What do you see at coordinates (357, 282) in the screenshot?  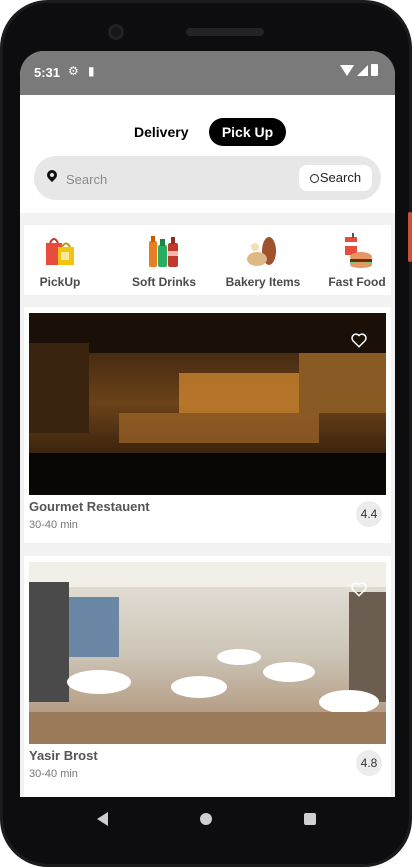 I see `category-label: Fast Food` at bounding box center [357, 282].